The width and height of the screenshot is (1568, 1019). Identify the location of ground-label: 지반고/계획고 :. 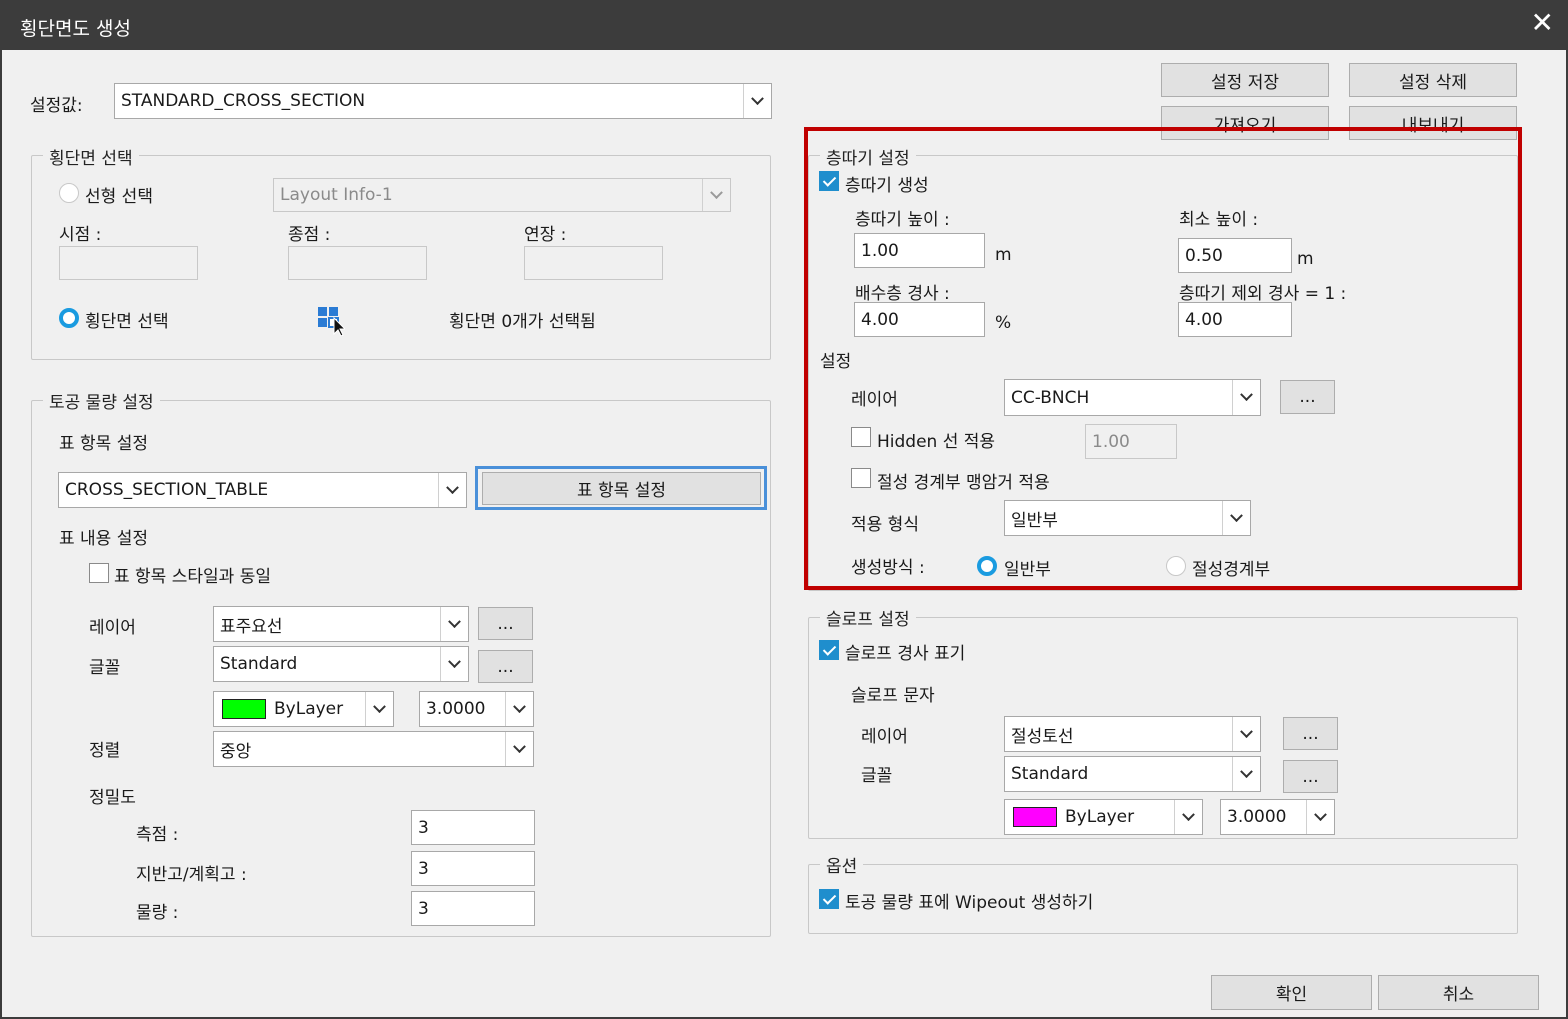
(191, 875).